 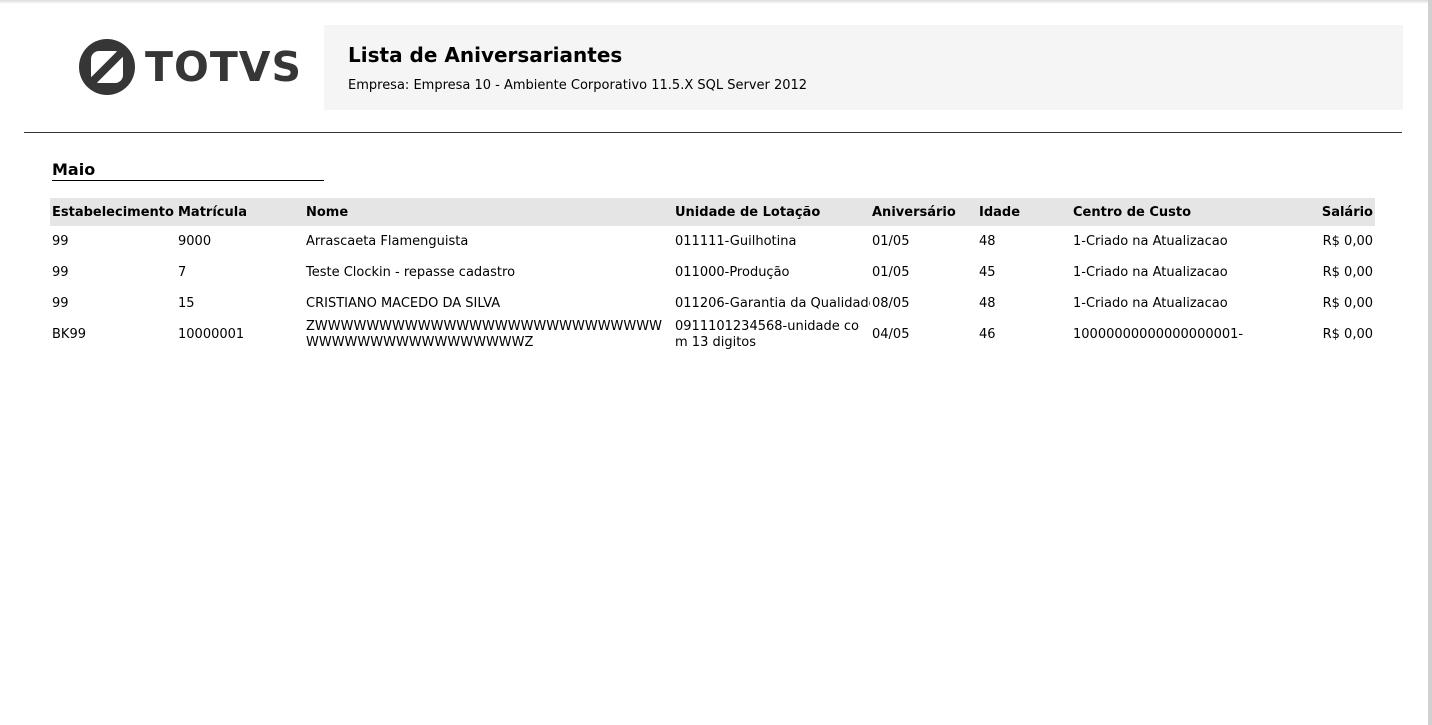 I want to click on table-cell: 011000-Produção, so click(x=732, y=272).